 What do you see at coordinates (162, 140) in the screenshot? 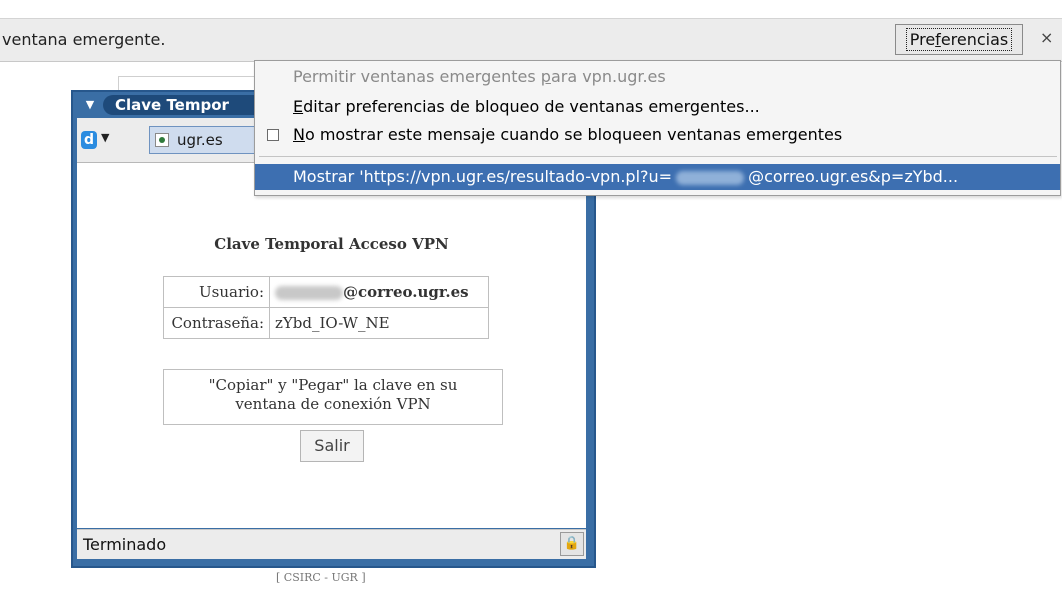
I see `site-identity-icon` at bounding box center [162, 140].